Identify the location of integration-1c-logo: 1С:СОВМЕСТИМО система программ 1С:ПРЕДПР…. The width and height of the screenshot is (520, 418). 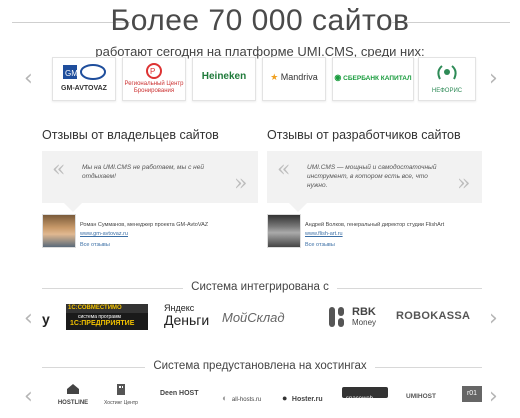
(107, 317).